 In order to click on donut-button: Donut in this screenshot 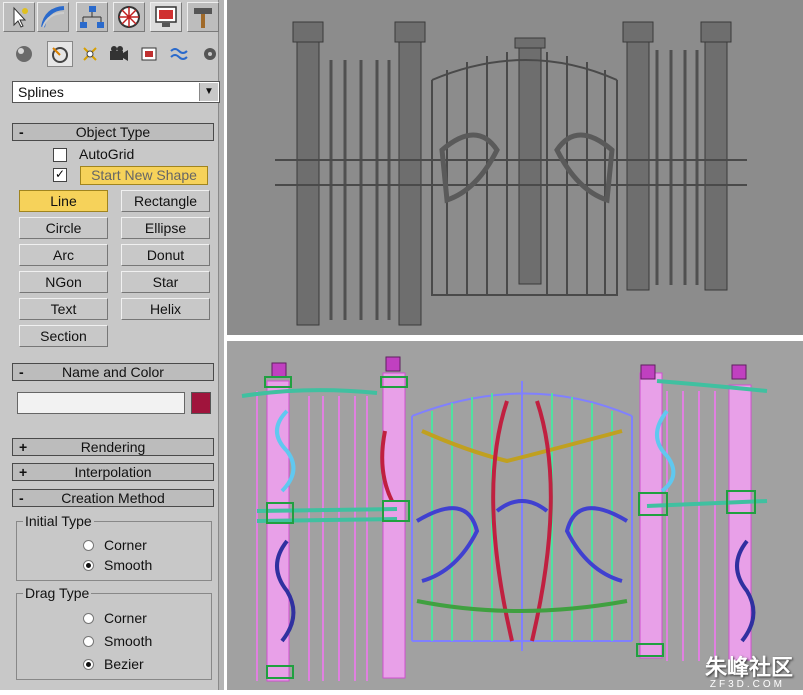, I will do `click(165, 255)`.